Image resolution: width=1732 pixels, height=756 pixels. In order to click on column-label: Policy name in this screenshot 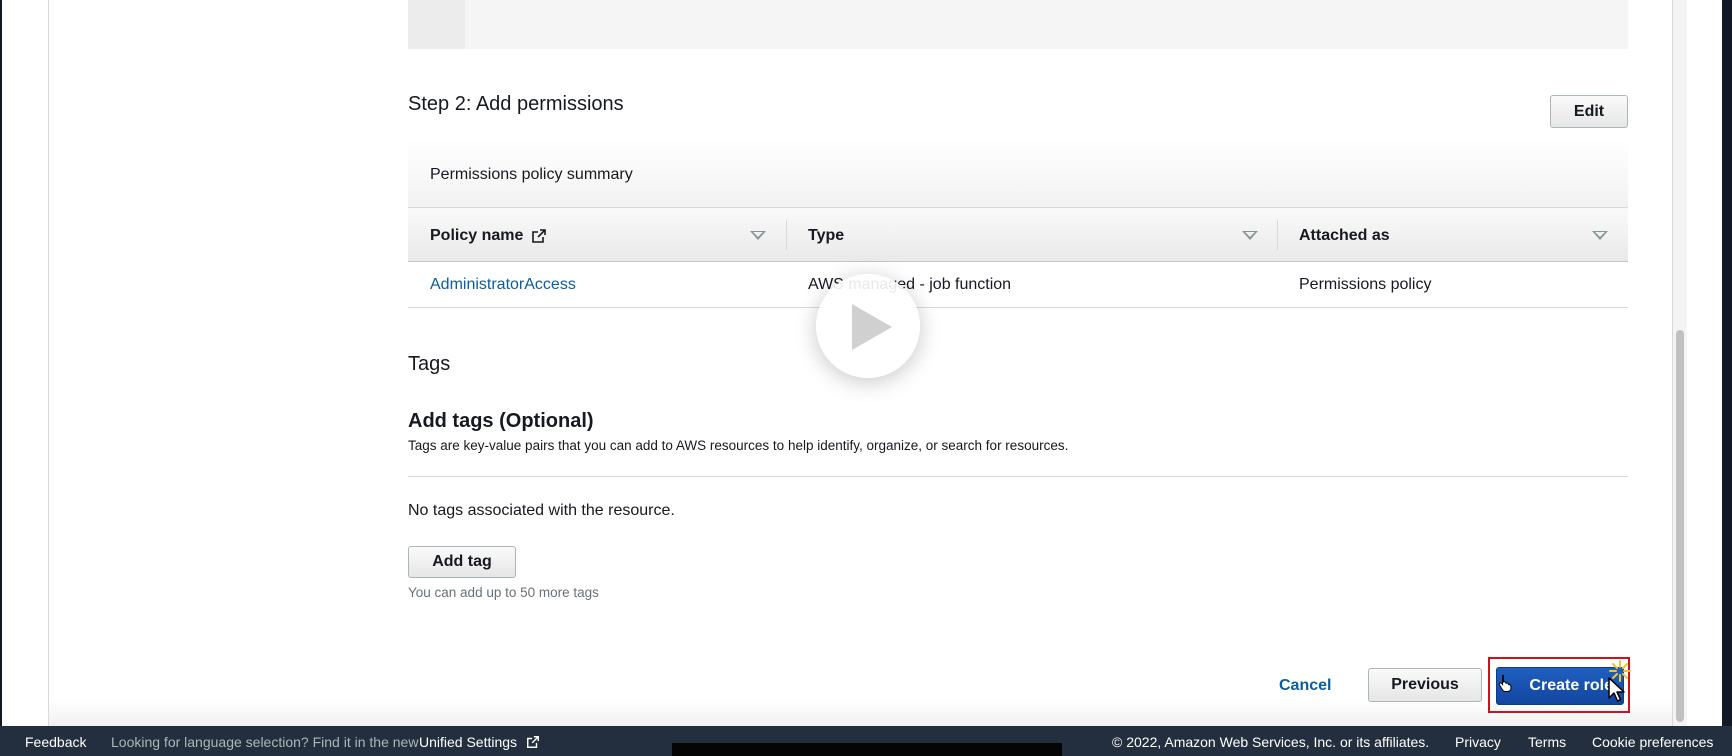, I will do `click(477, 235)`.